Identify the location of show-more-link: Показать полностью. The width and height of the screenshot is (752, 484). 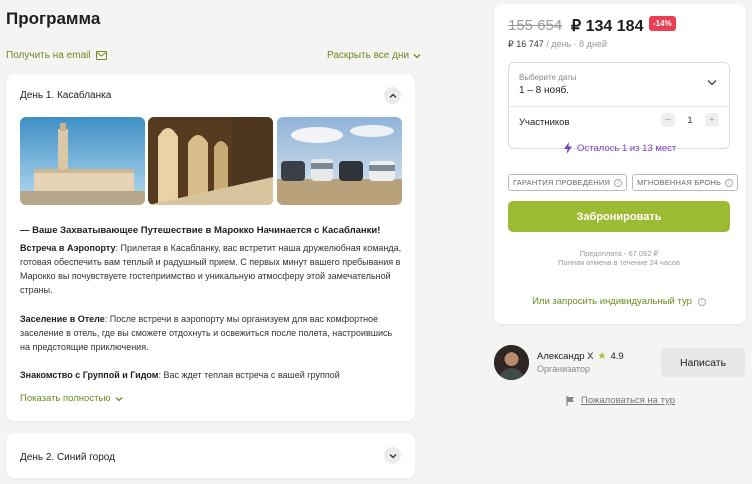
(71, 398).